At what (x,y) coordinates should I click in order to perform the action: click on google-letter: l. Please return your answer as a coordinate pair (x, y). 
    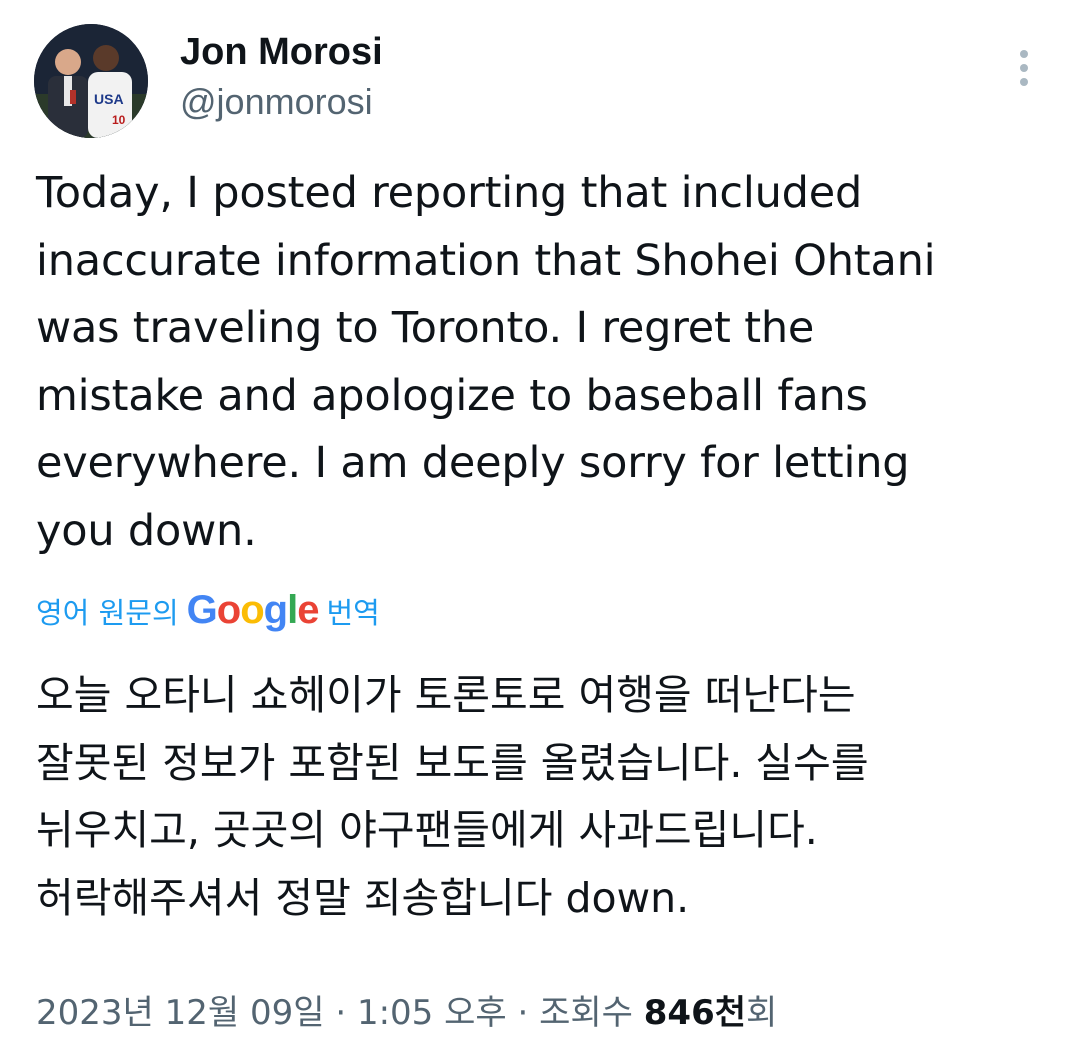
    Looking at the image, I should click on (292, 610).